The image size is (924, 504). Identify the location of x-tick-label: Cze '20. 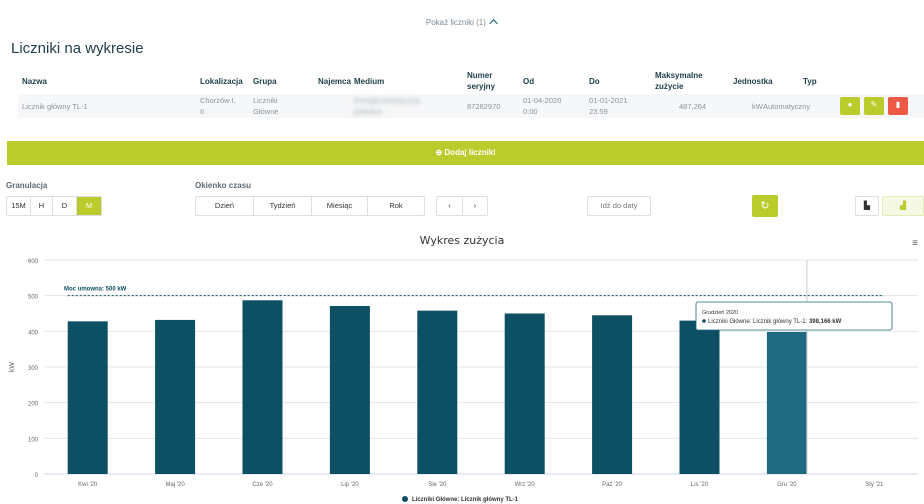
(262, 485).